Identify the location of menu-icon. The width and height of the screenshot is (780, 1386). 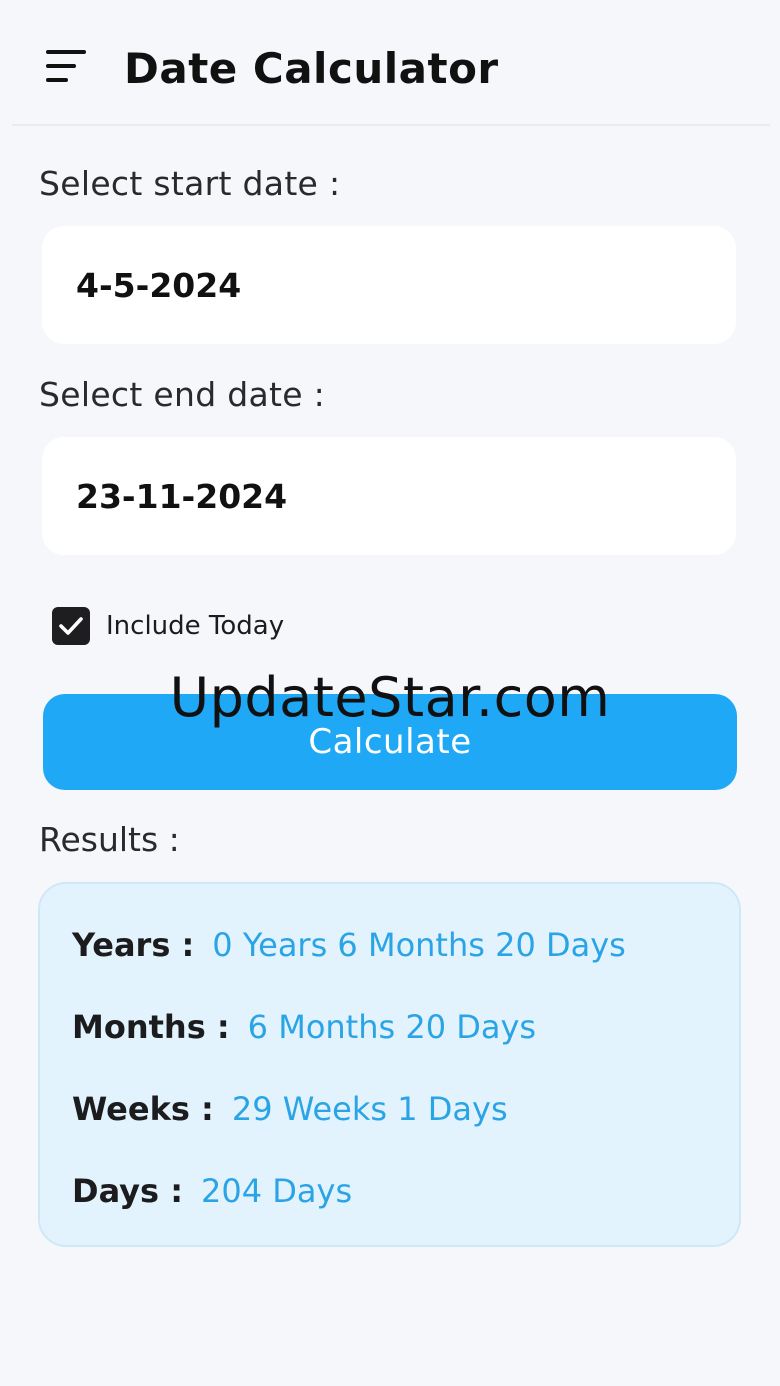
(67, 68).